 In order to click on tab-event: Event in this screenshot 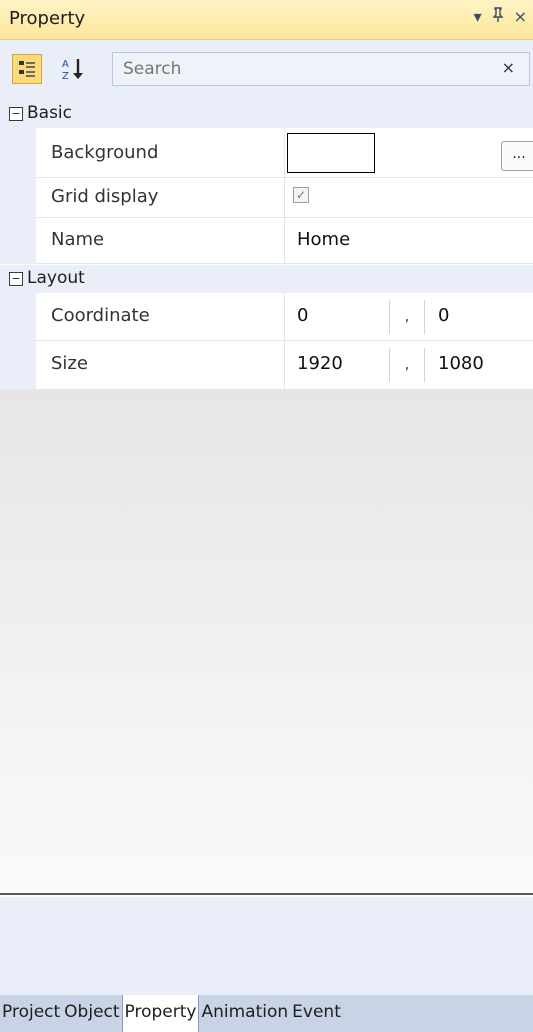, I will do `click(316, 1013)`.